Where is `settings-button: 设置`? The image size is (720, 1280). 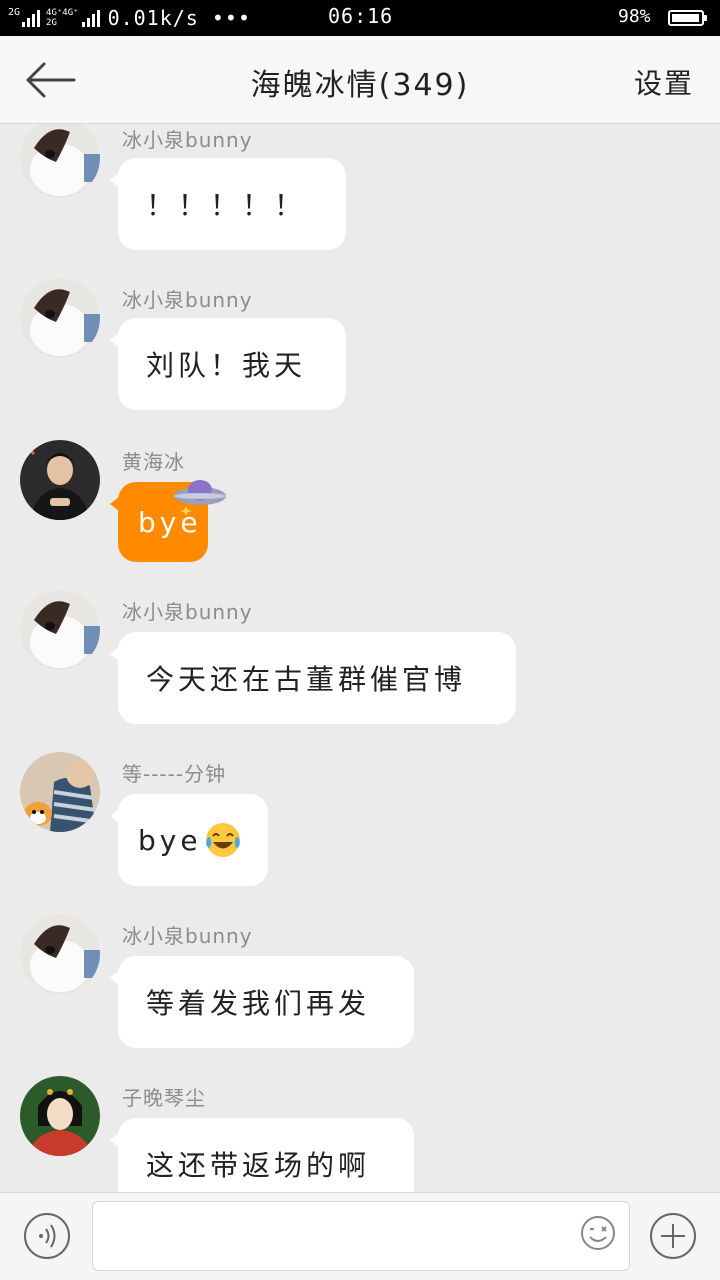
settings-button: 设置 is located at coordinates (664, 82).